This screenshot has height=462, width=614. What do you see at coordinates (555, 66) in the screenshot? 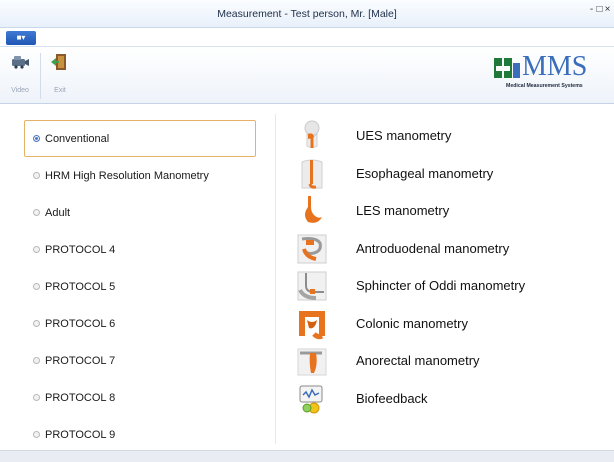
I see `logo-brand: MMS` at bounding box center [555, 66].